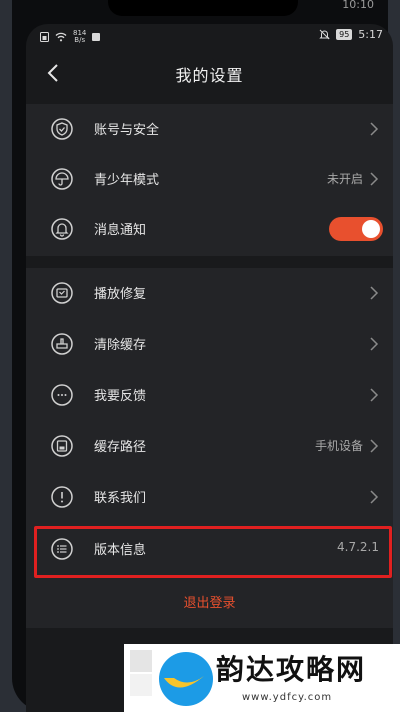 The image size is (400, 712). I want to click on storage-icon, so click(62, 446).